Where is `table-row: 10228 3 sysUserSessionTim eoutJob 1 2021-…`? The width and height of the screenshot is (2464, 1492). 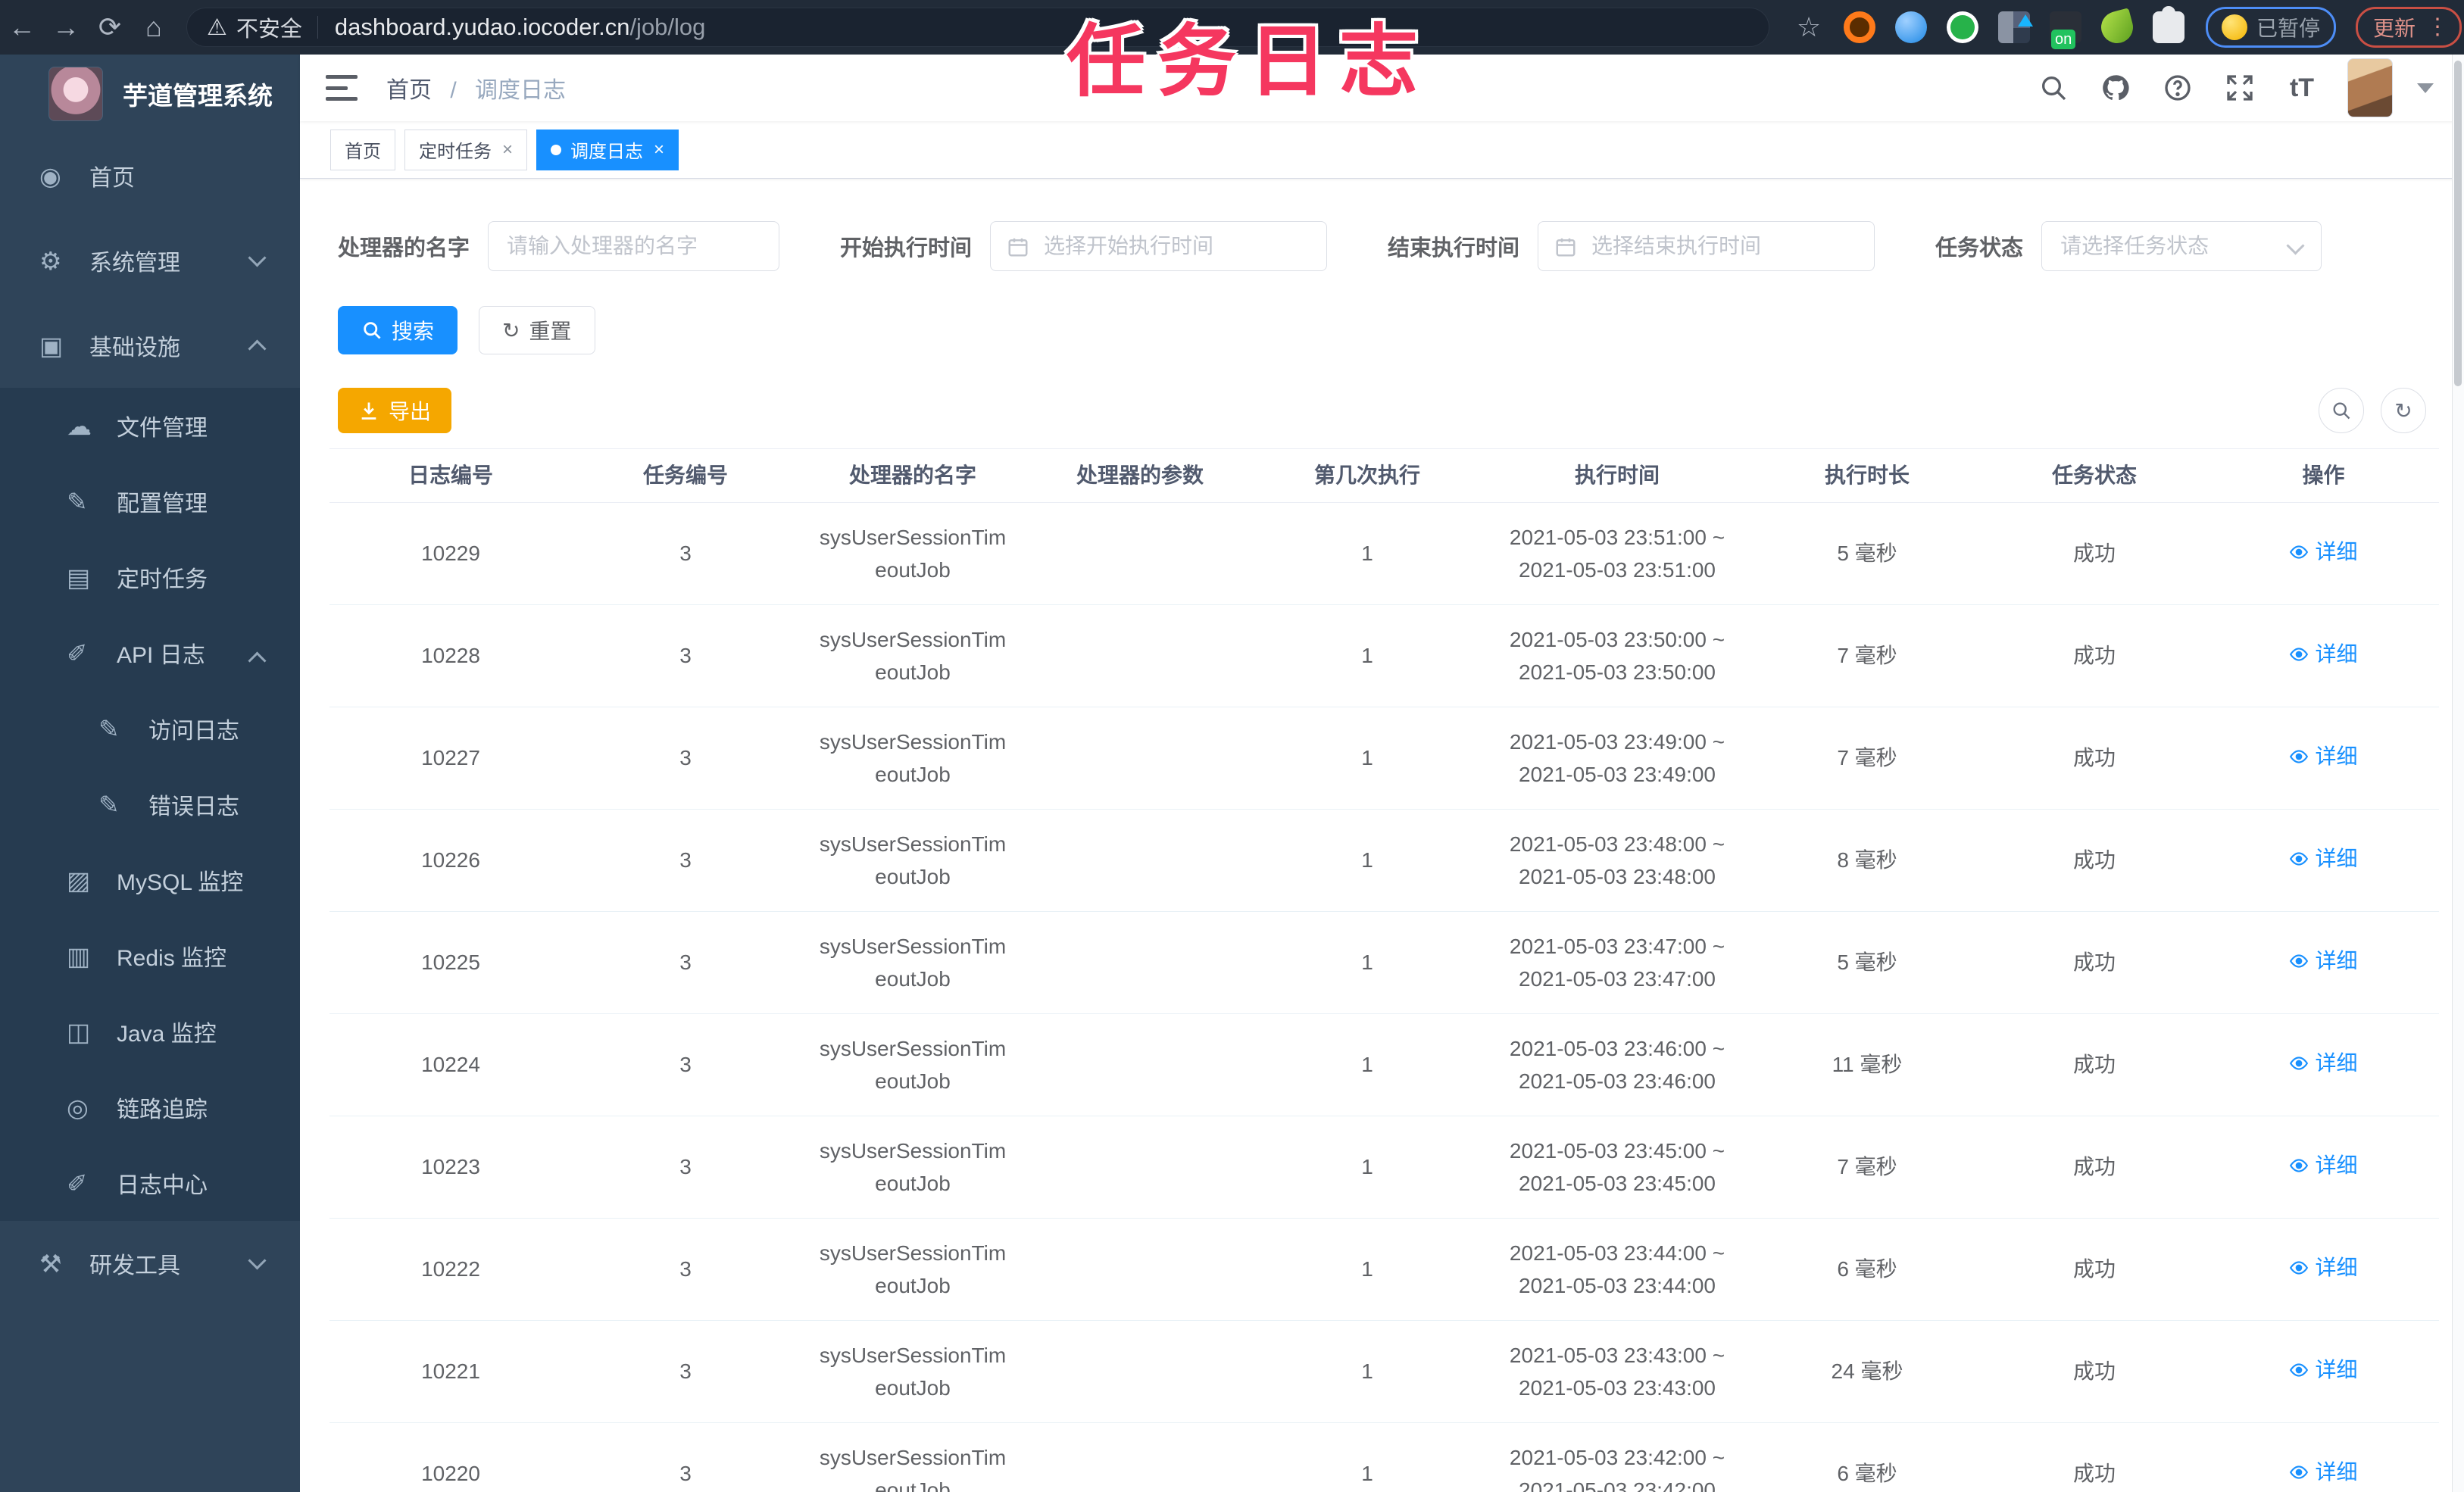 table-row: 10228 3 sysUserSessionTim eoutJob 1 2021-… is located at coordinates (1384, 656).